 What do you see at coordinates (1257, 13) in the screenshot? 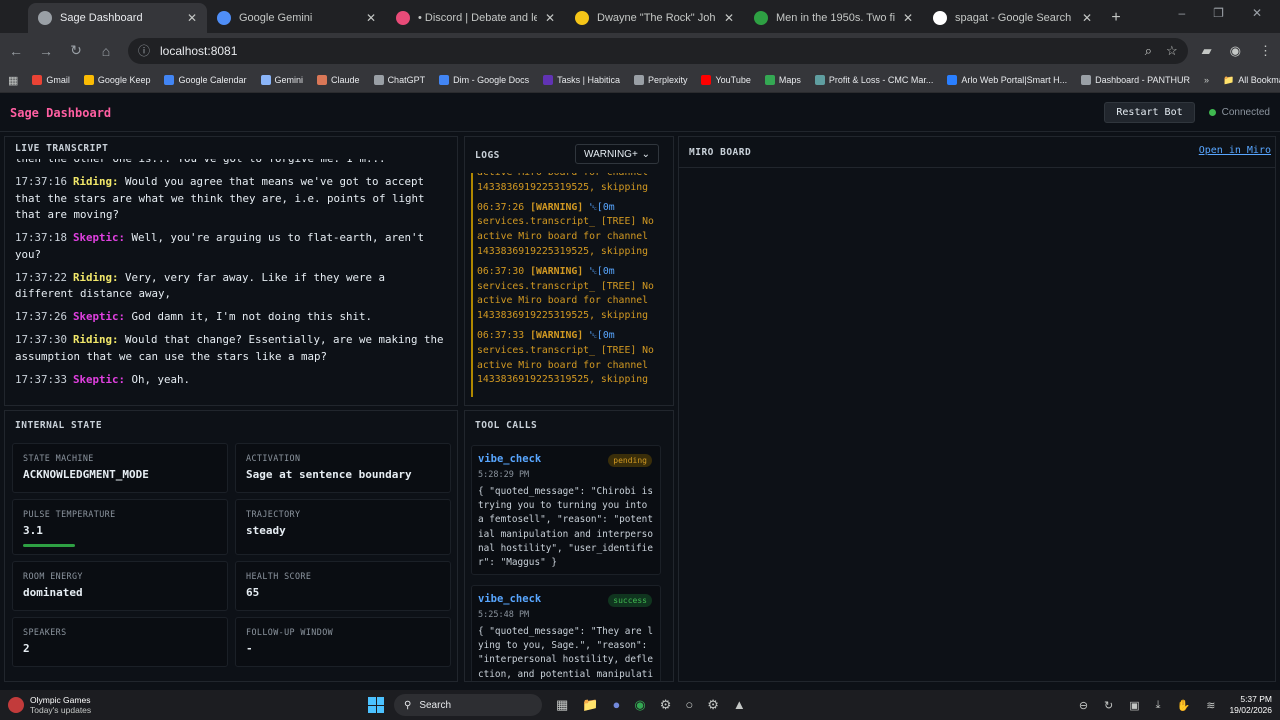
I see `close-window-icon: ✕` at bounding box center [1257, 13].